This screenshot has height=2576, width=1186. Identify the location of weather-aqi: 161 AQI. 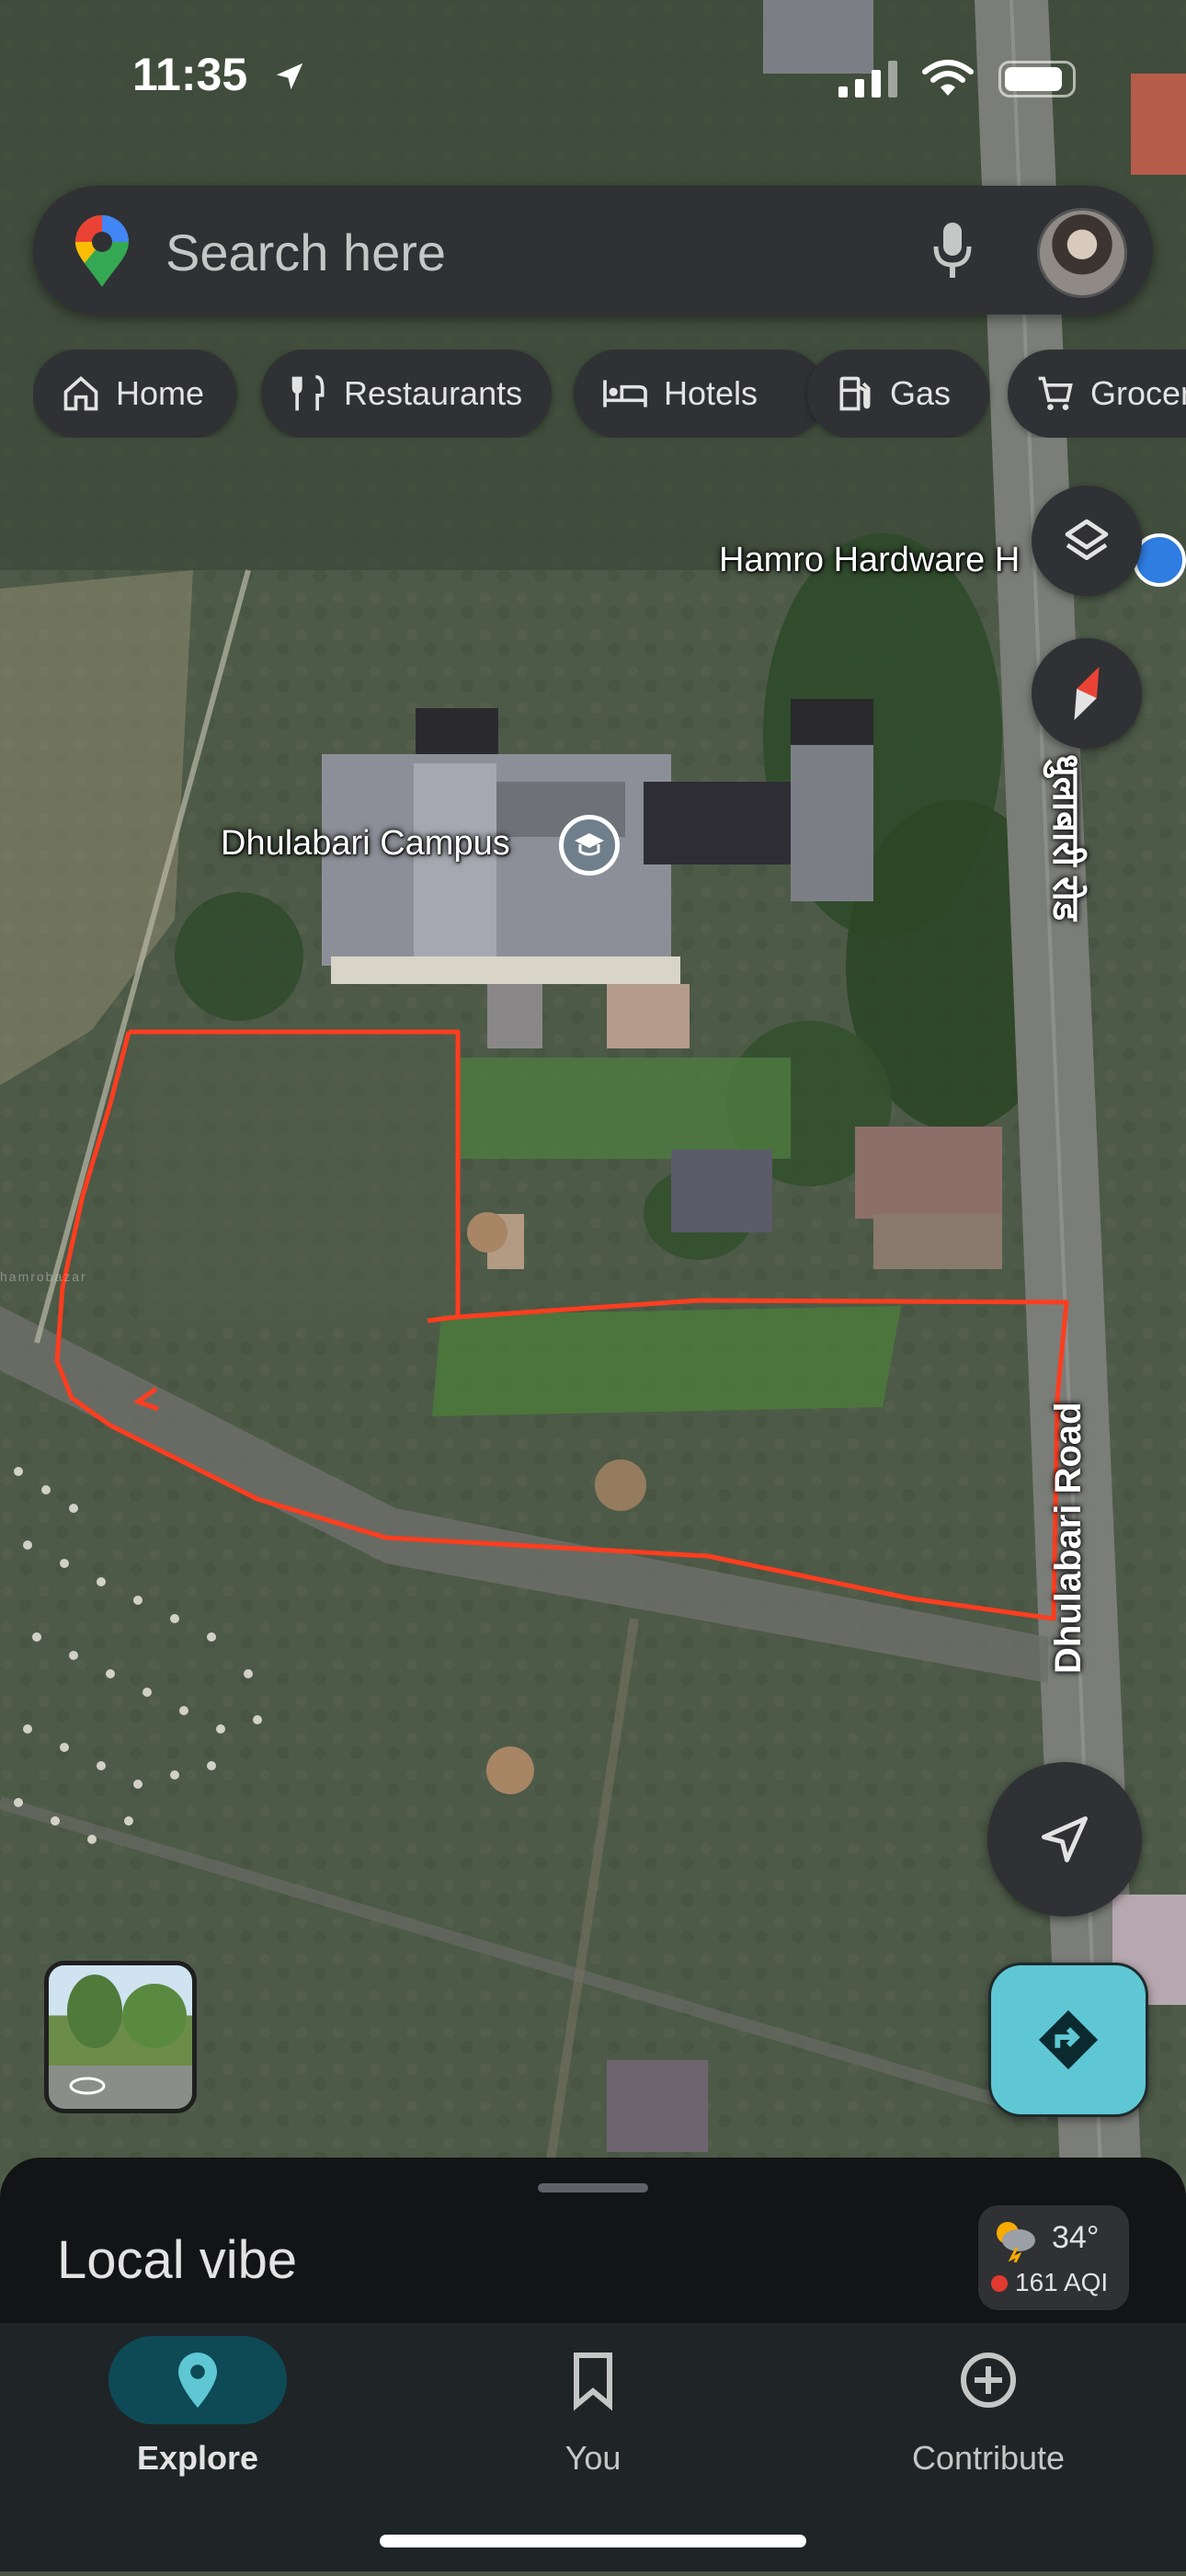
(1062, 2282).